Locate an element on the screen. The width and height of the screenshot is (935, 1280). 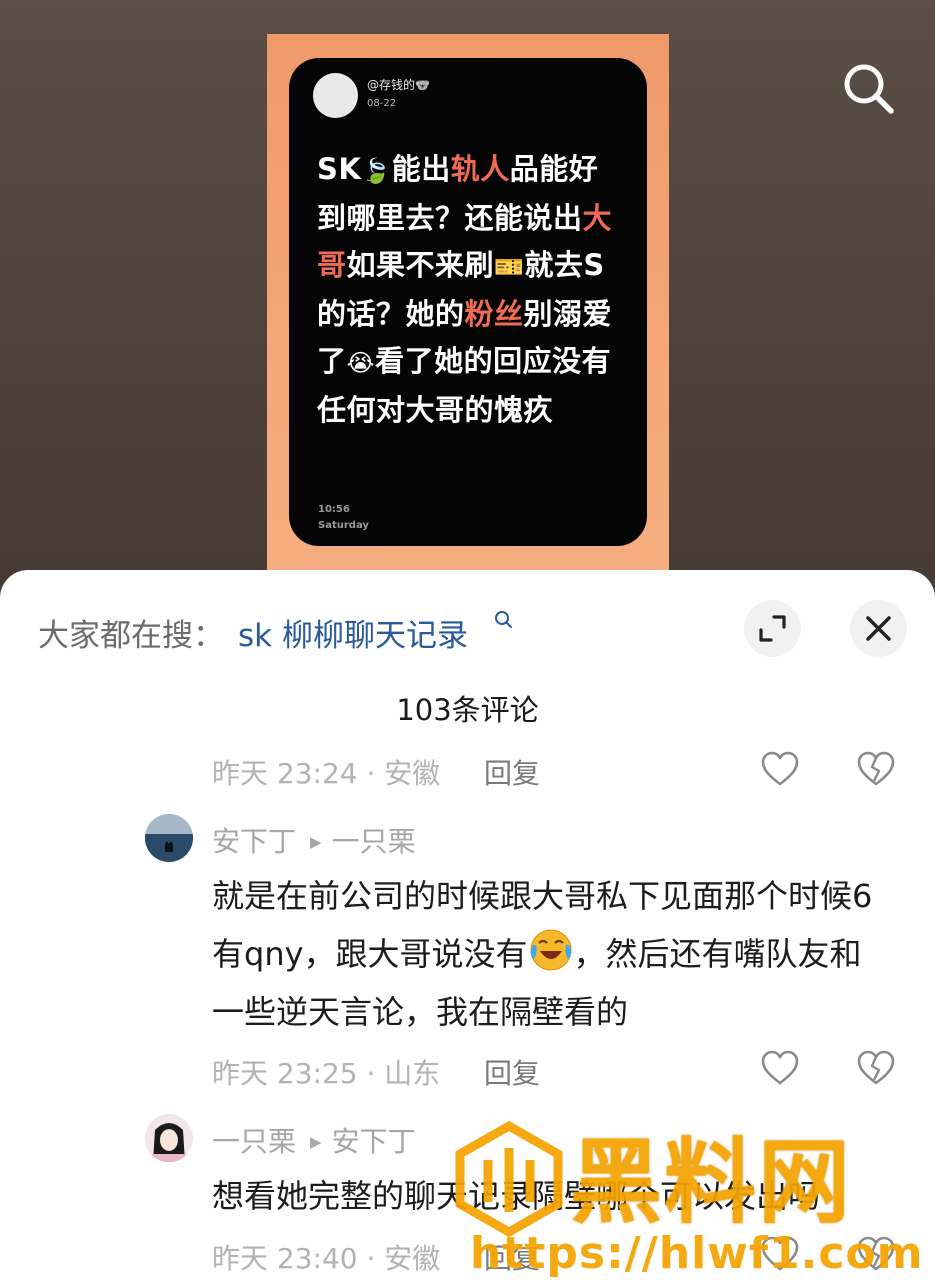
expand-icon is located at coordinates (772, 628).